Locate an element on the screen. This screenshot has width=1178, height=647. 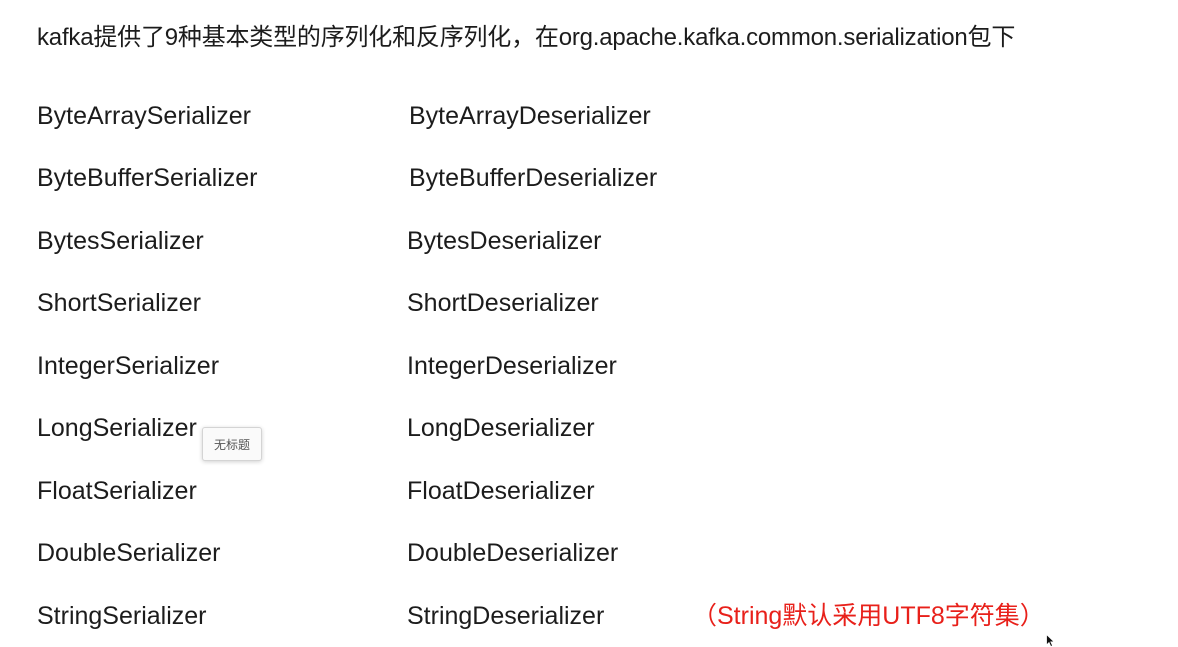
serializer-name: ByteBufferSerializer is located at coordinates (147, 178).